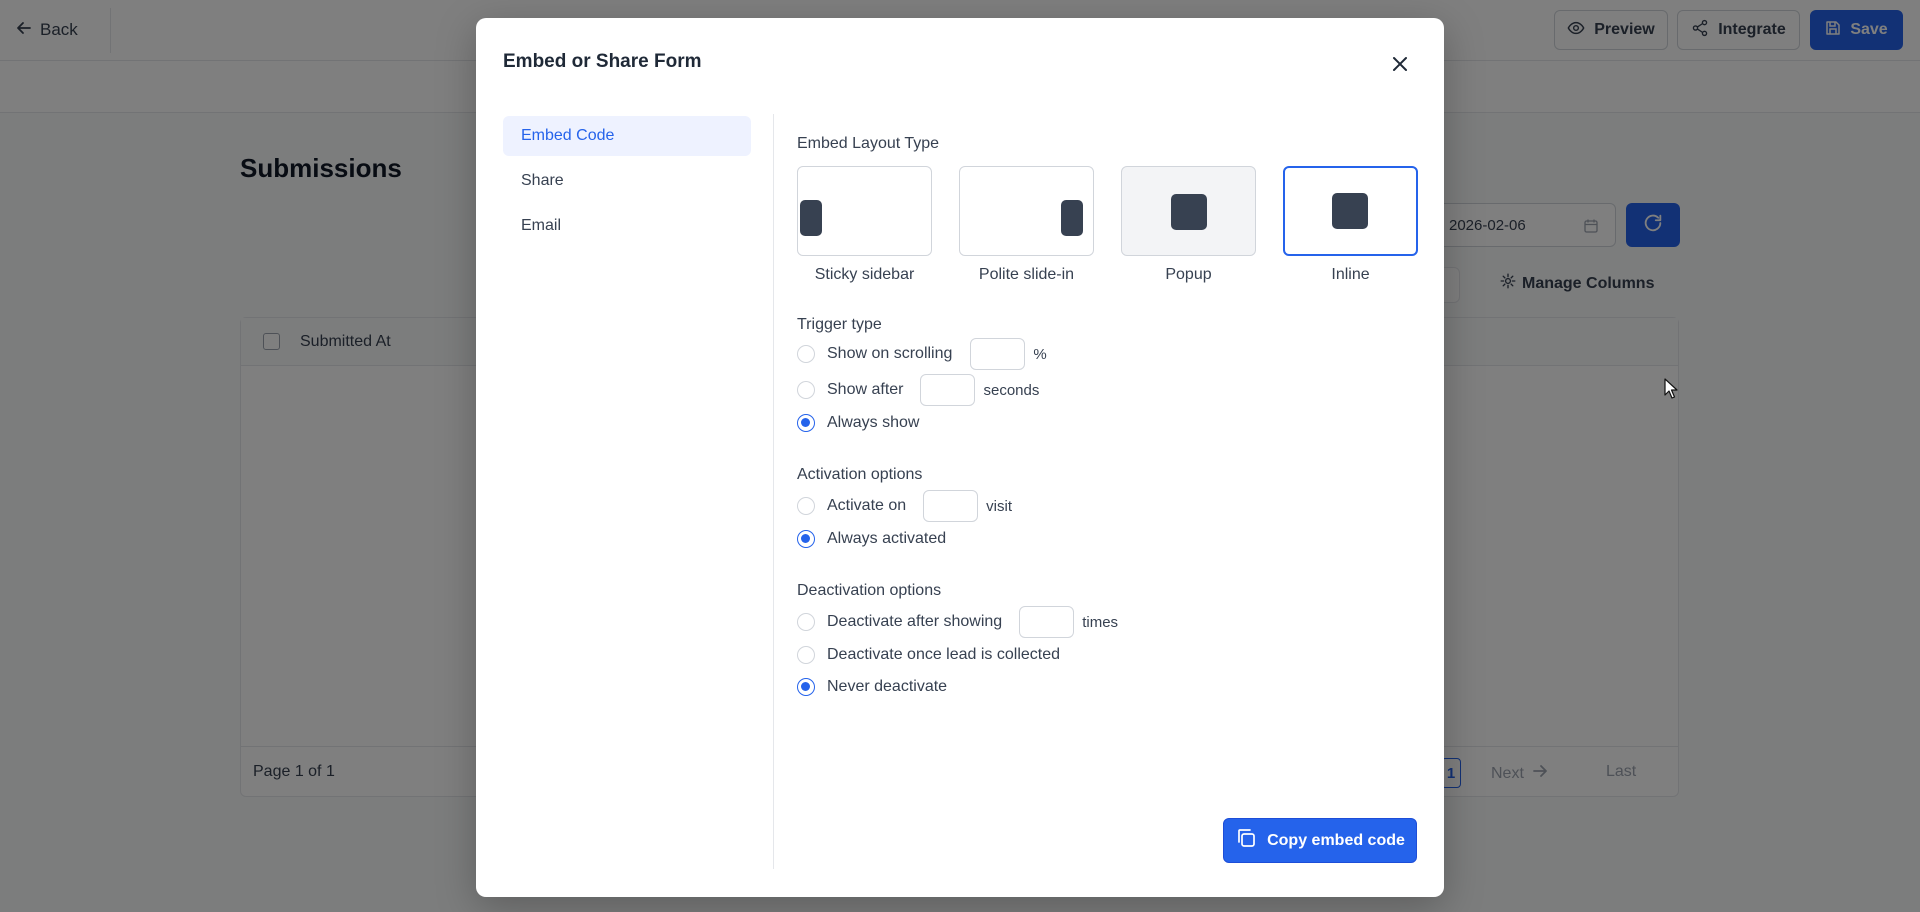 Image resolution: width=1920 pixels, height=912 pixels. What do you see at coordinates (1047, 622) in the screenshot?
I see `times-input` at bounding box center [1047, 622].